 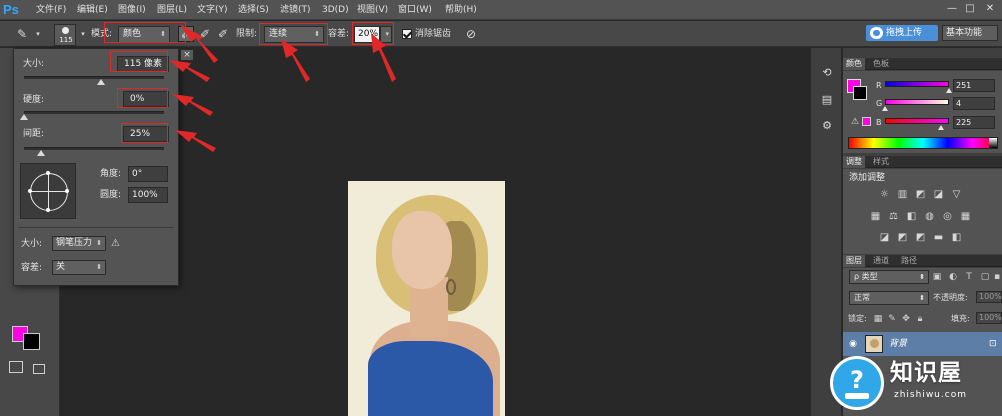 What do you see at coordinates (857, 380) in the screenshot?
I see `question-mark-icon: ?` at bounding box center [857, 380].